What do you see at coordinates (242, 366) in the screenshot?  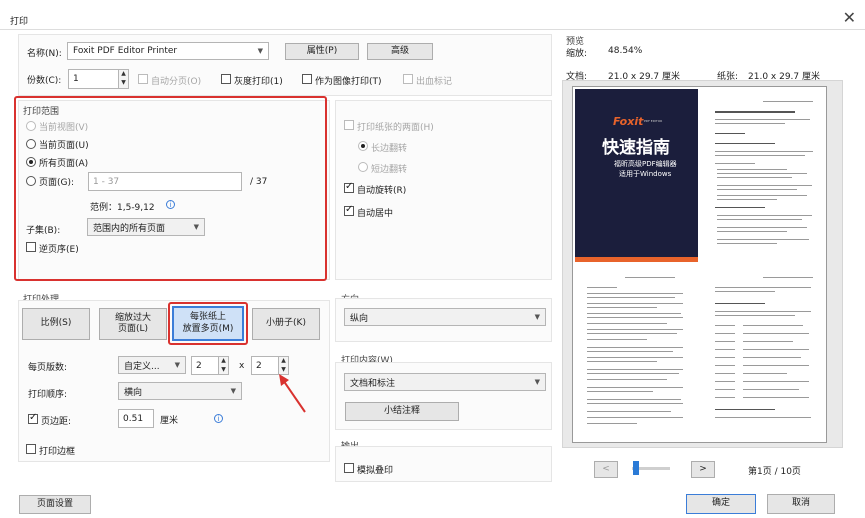 I see `times-sign: x` at bounding box center [242, 366].